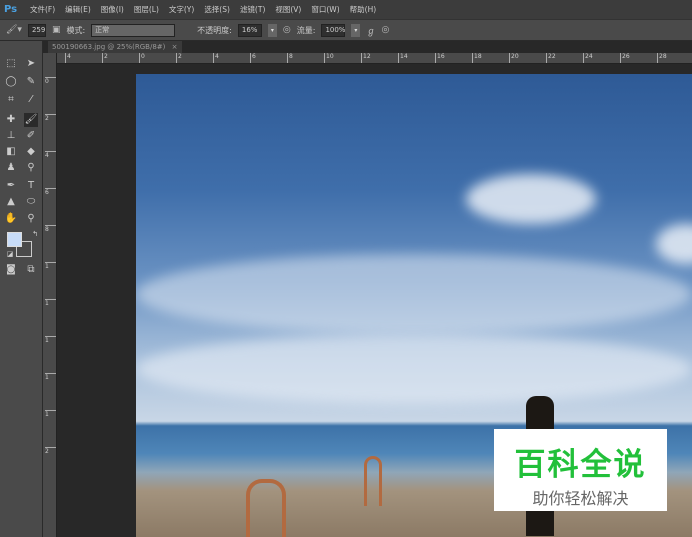  I want to click on mode-select: 正常, so click(133, 30).